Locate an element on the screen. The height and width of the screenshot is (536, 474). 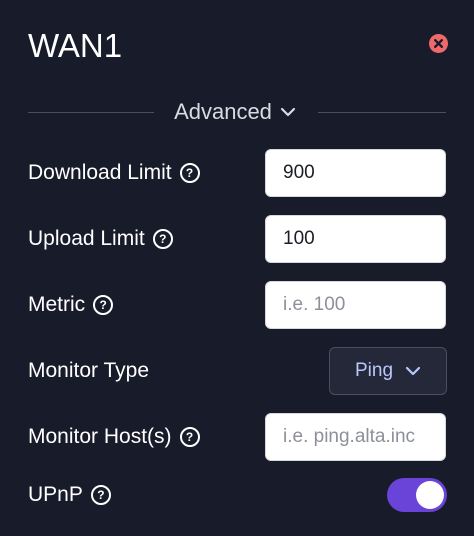
monitor-type-label: Monitor Type is located at coordinates (89, 370).